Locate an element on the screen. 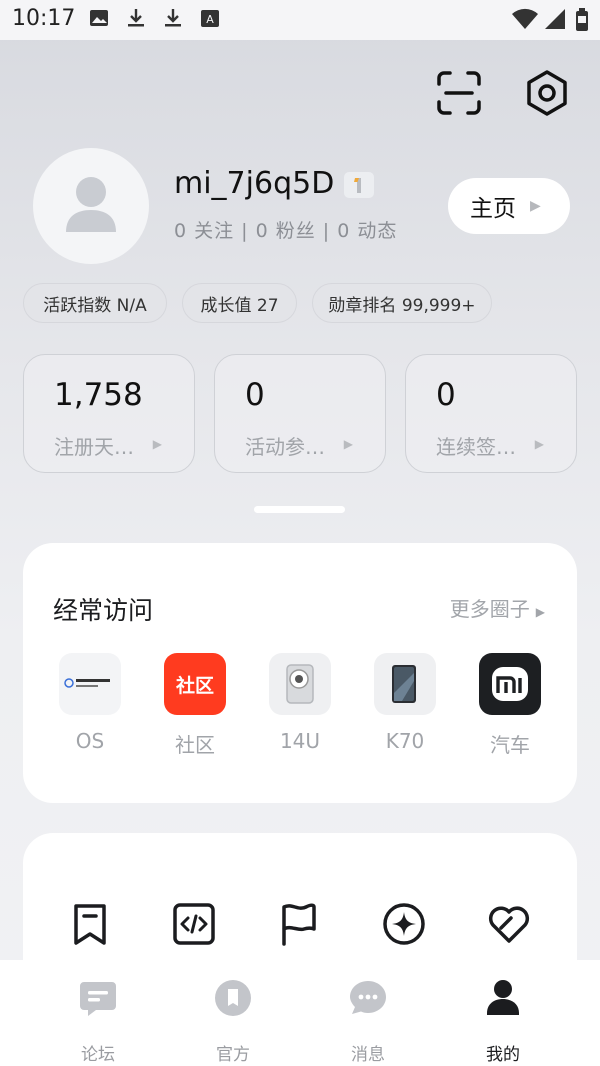  default-avatar-icon is located at coordinates (91, 204).